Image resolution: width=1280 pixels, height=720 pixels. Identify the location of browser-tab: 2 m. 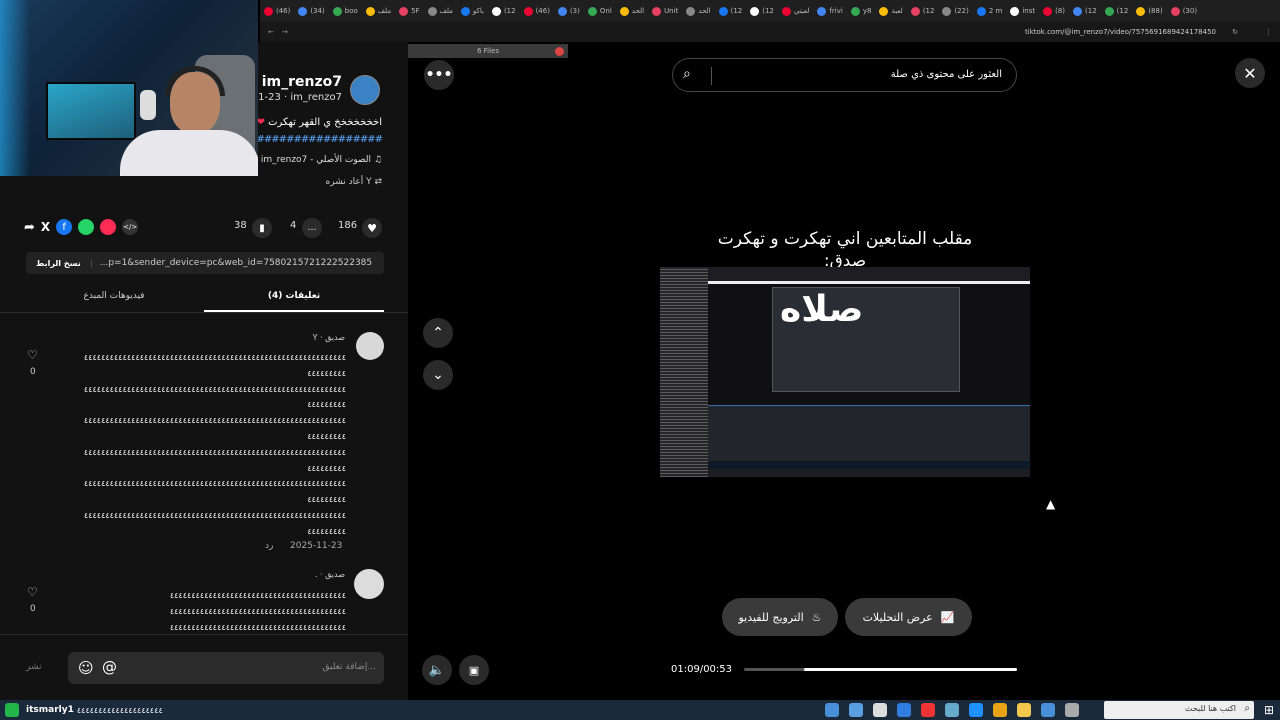
(990, 11).